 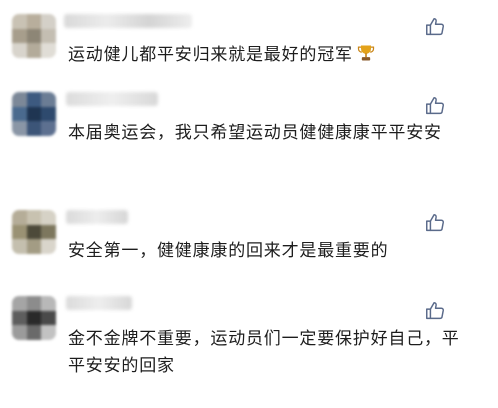 I want to click on comment-text: 运动健儿都平安归来就是最好的冠军, so click(x=268, y=57).